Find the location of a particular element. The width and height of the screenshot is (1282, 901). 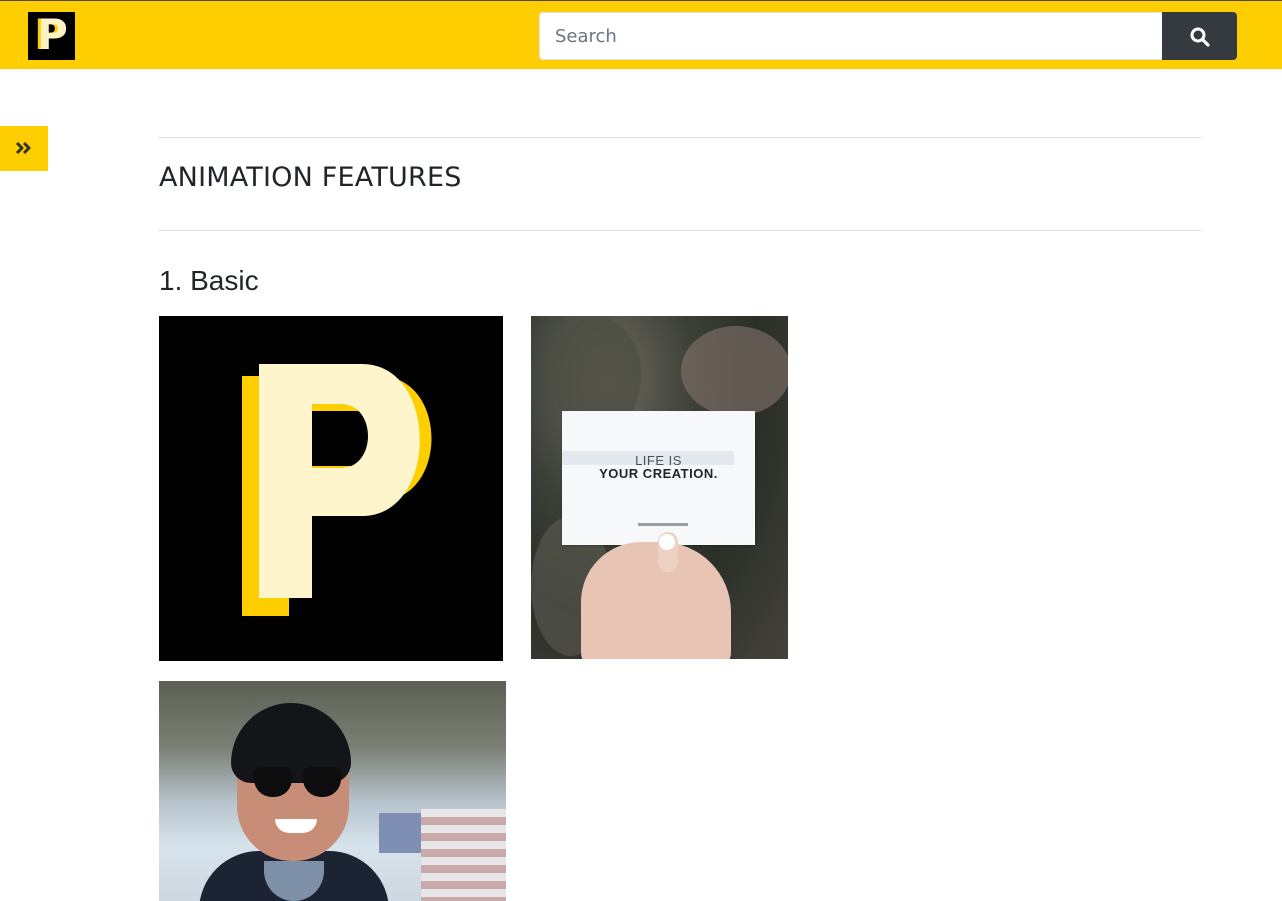

search-button is located at coordinates (1199, 36).